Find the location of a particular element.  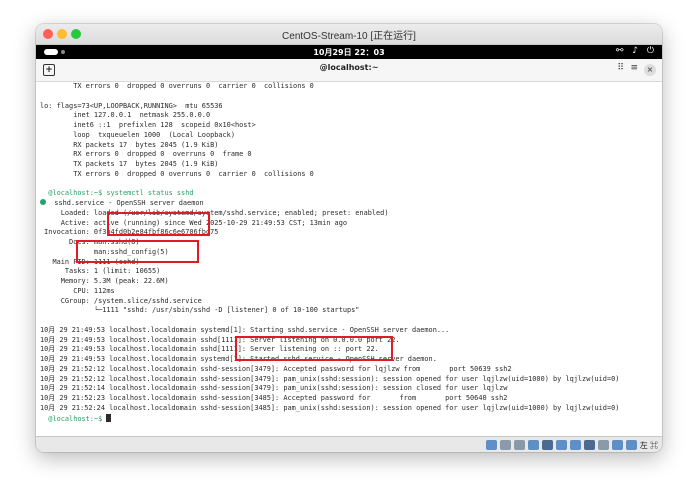

volume-icon: ♪ is located at coordinates (635, 51).